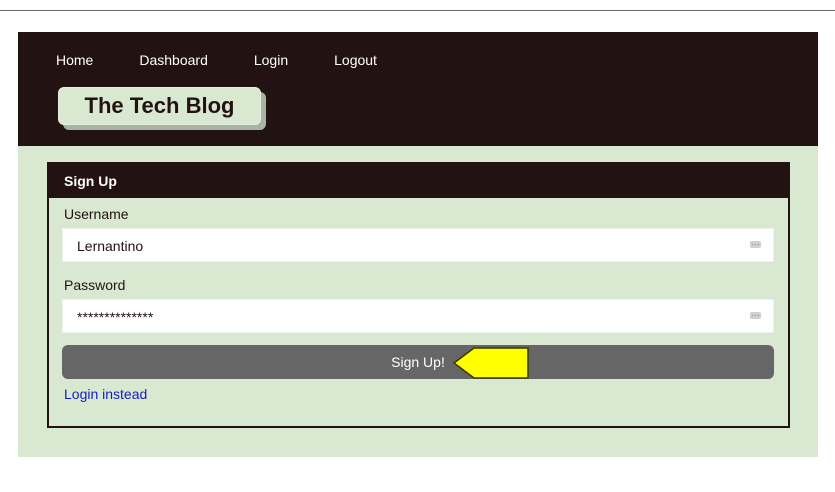 The height and width of the screenshot is (492, 835). I want to click on site-title: The Tech Blog, so click(159, 106).